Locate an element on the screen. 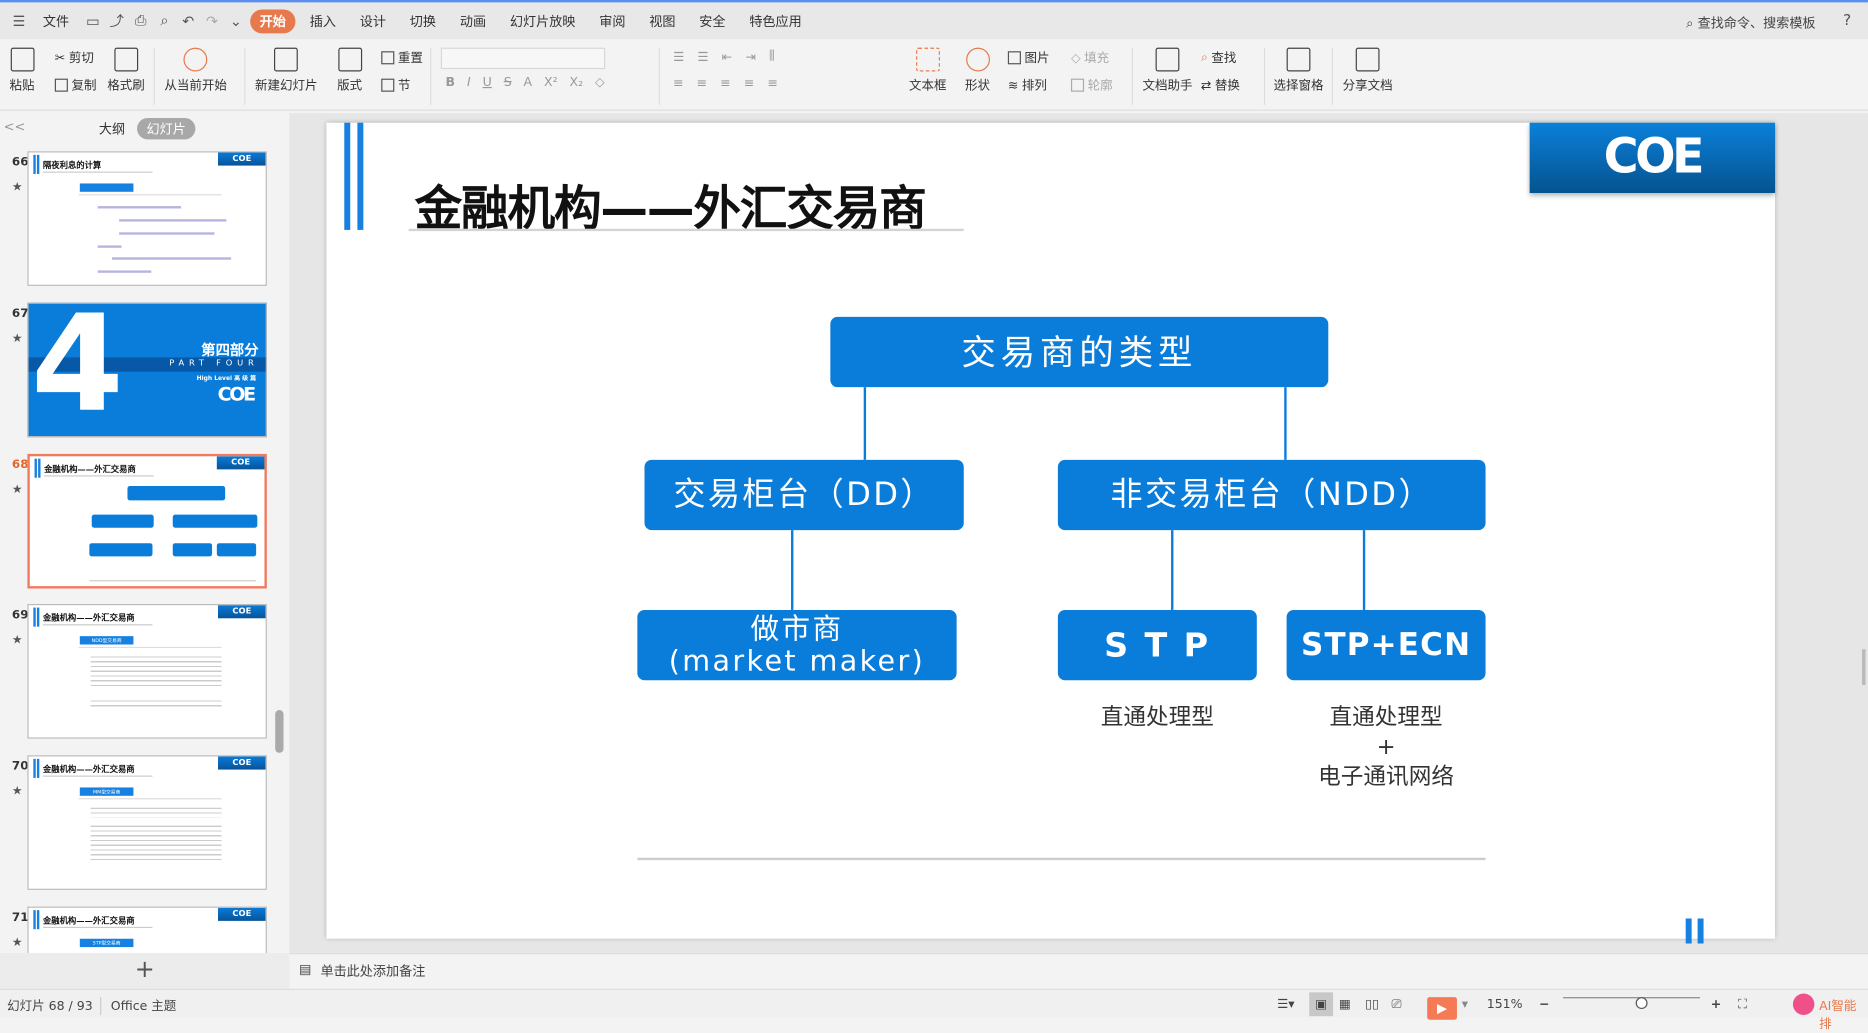 This screenshot has height=1033, width=1868. ai-layout-button: AI智能排 is located at coordinates (1843, 1015).